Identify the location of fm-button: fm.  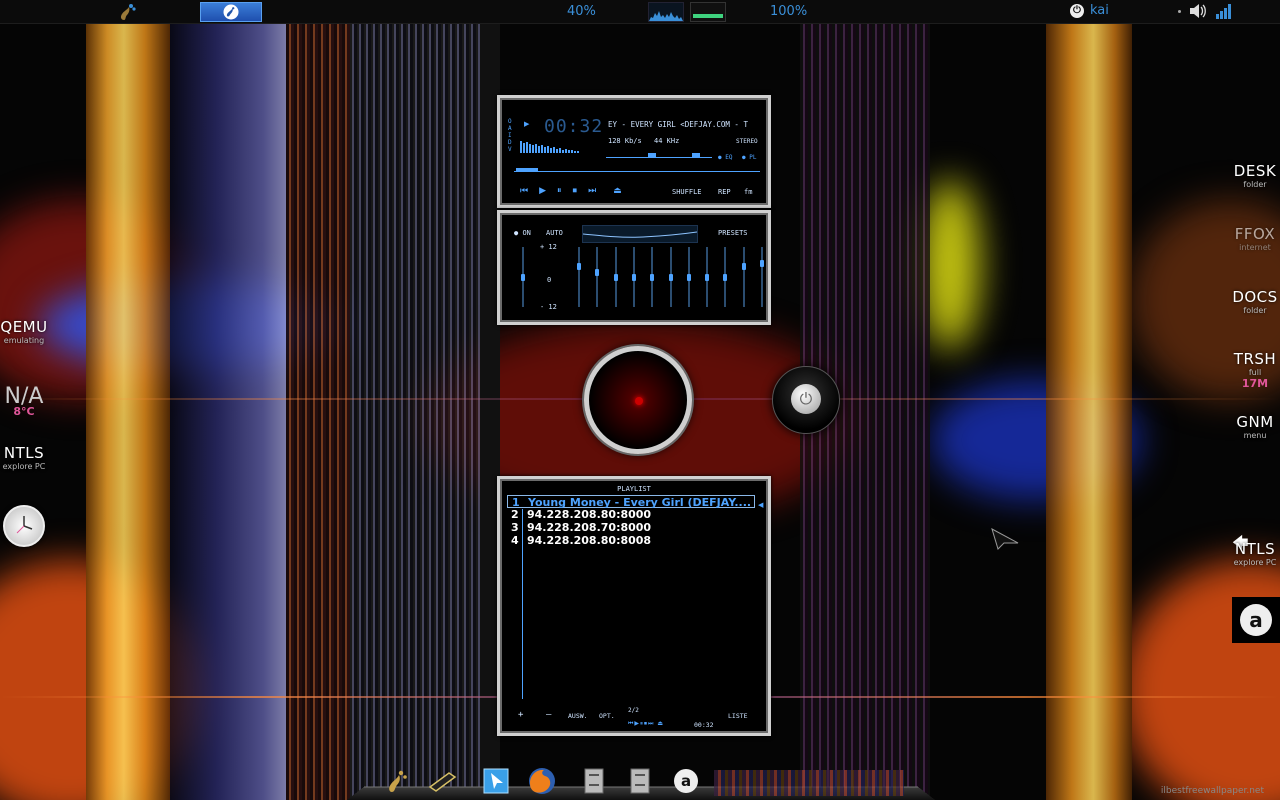
(748, 192).